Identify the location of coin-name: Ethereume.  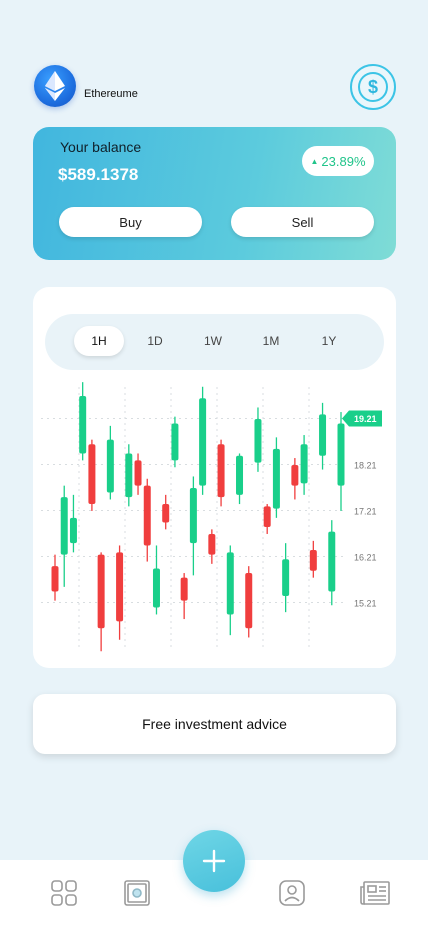
(111, 94).